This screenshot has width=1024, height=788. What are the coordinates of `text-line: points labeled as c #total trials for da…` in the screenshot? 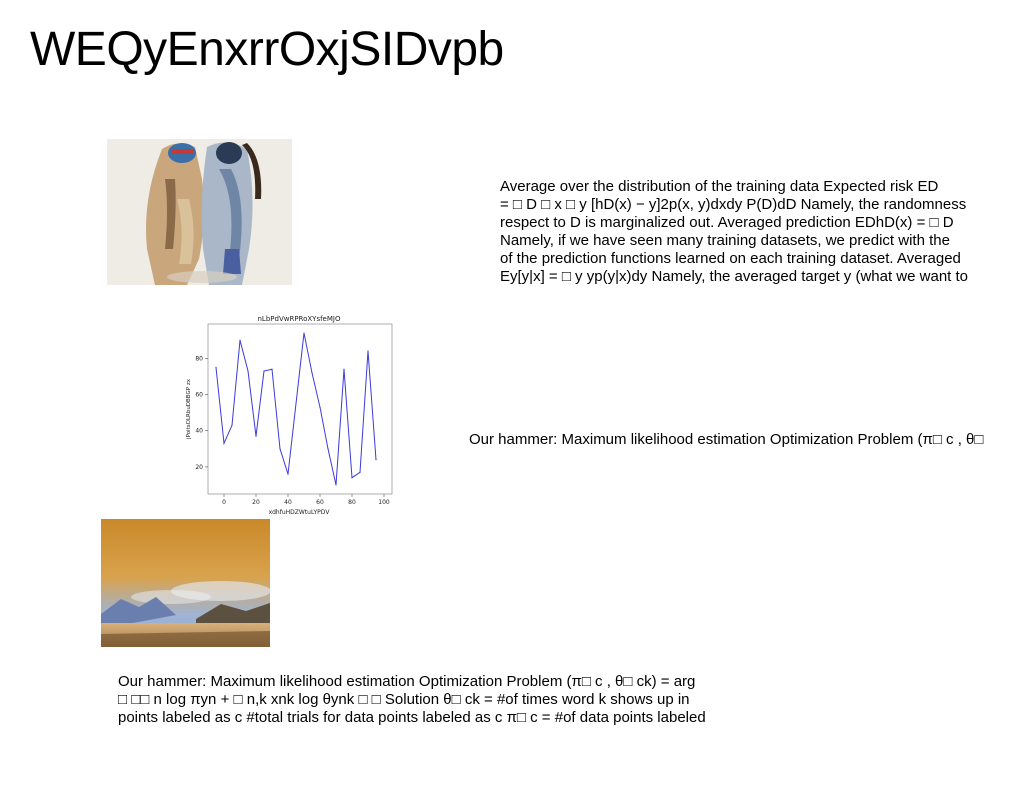 It's located at (412, 717).